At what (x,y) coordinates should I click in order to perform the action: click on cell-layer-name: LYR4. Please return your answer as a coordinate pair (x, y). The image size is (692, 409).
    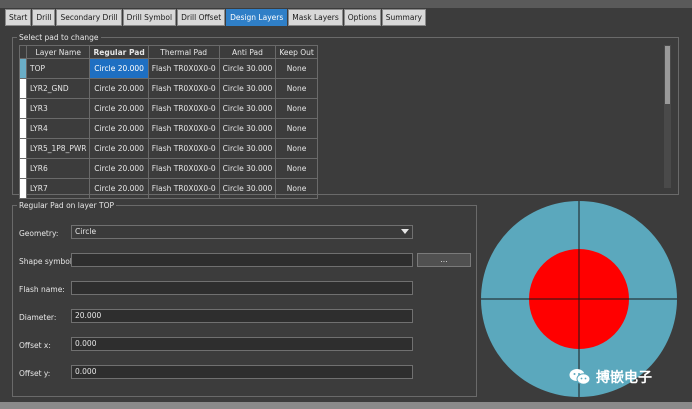
    Looking at the image, I should click on (58, 128).